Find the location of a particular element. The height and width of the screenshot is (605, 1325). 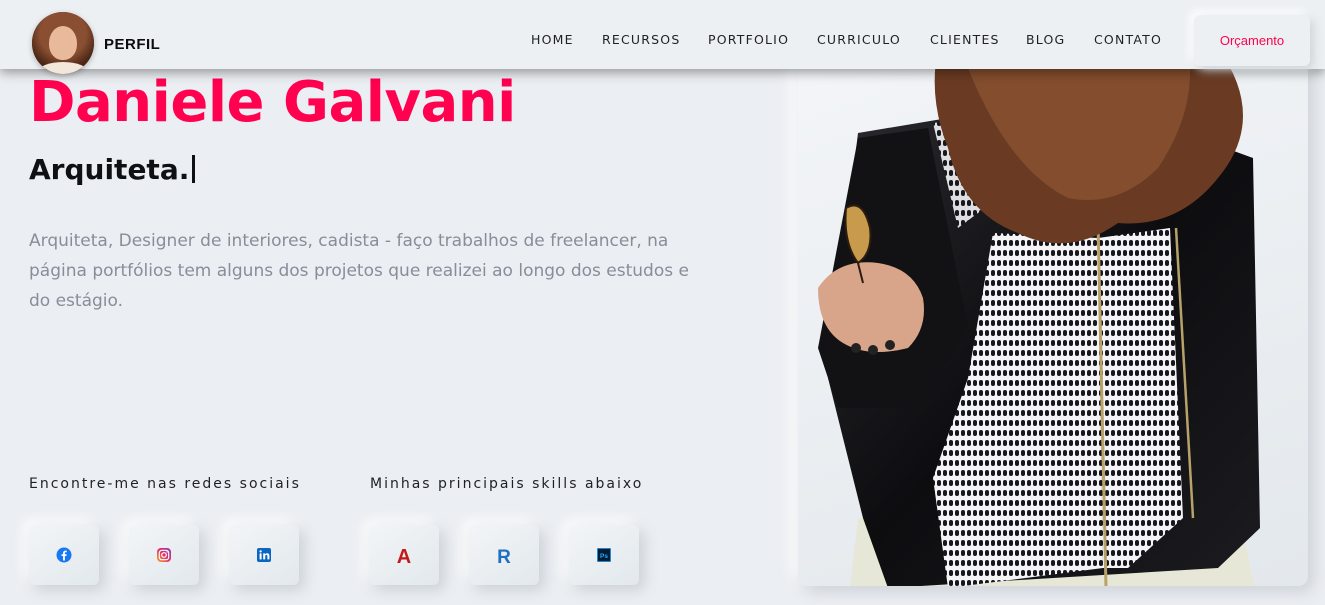

revit-skill: R is located at coordinates (504, 555).